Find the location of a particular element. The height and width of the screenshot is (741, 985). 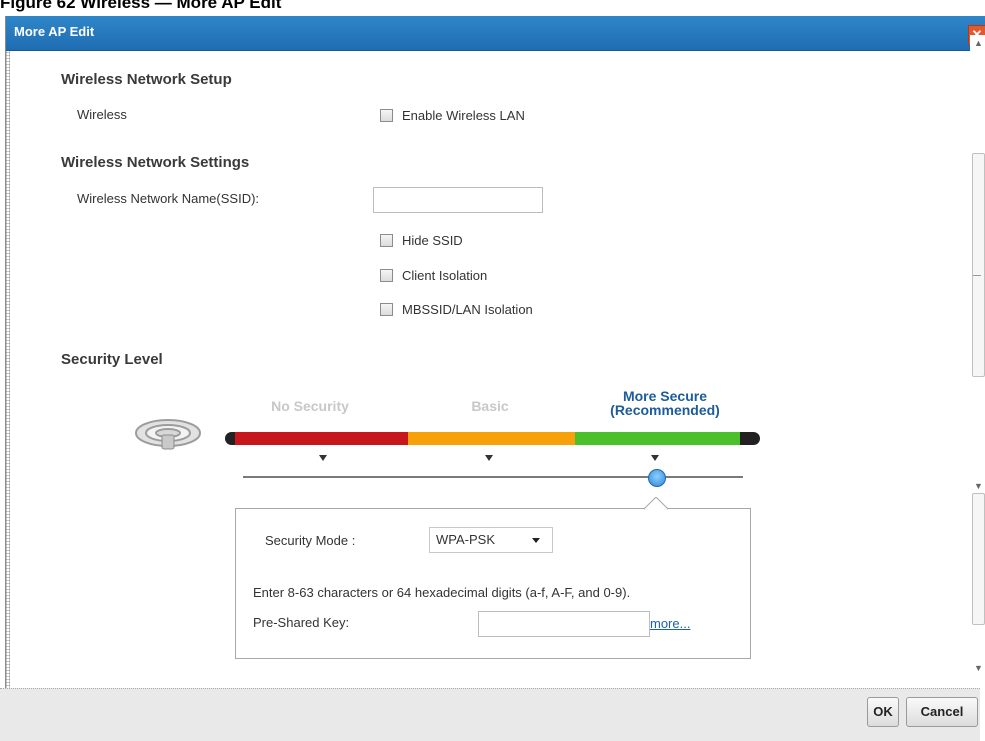

ssid-label: Wireless Network Name(SSID): is located at coordinates (168, 198).